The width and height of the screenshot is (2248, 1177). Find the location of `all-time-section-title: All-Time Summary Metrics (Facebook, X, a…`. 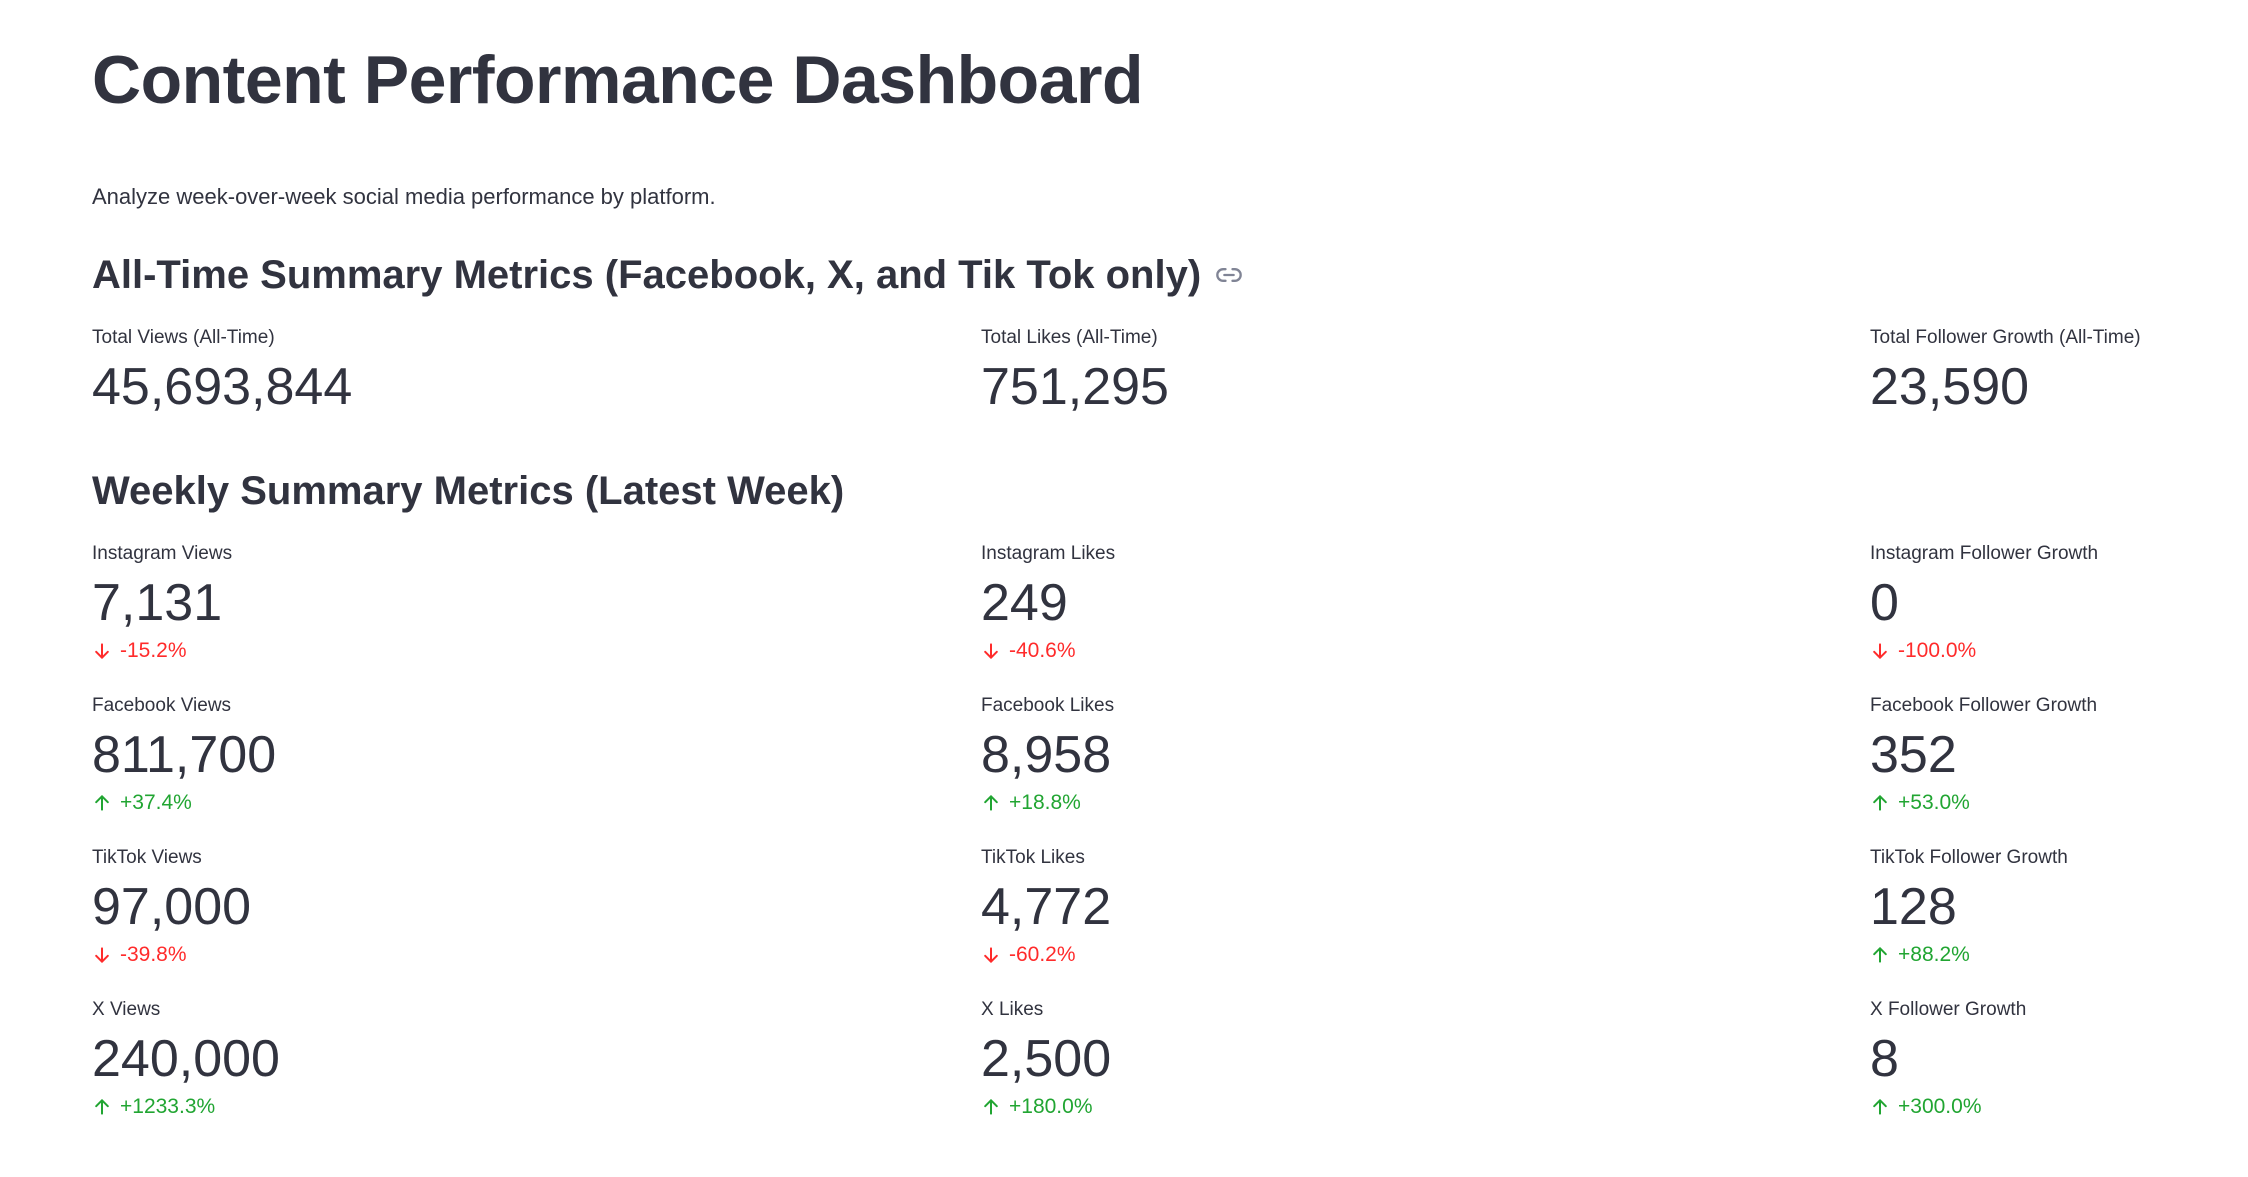

all-time-section-title: All-Time Summary Metrics (Facebook, X, a… is located at coordinates (647, 275).